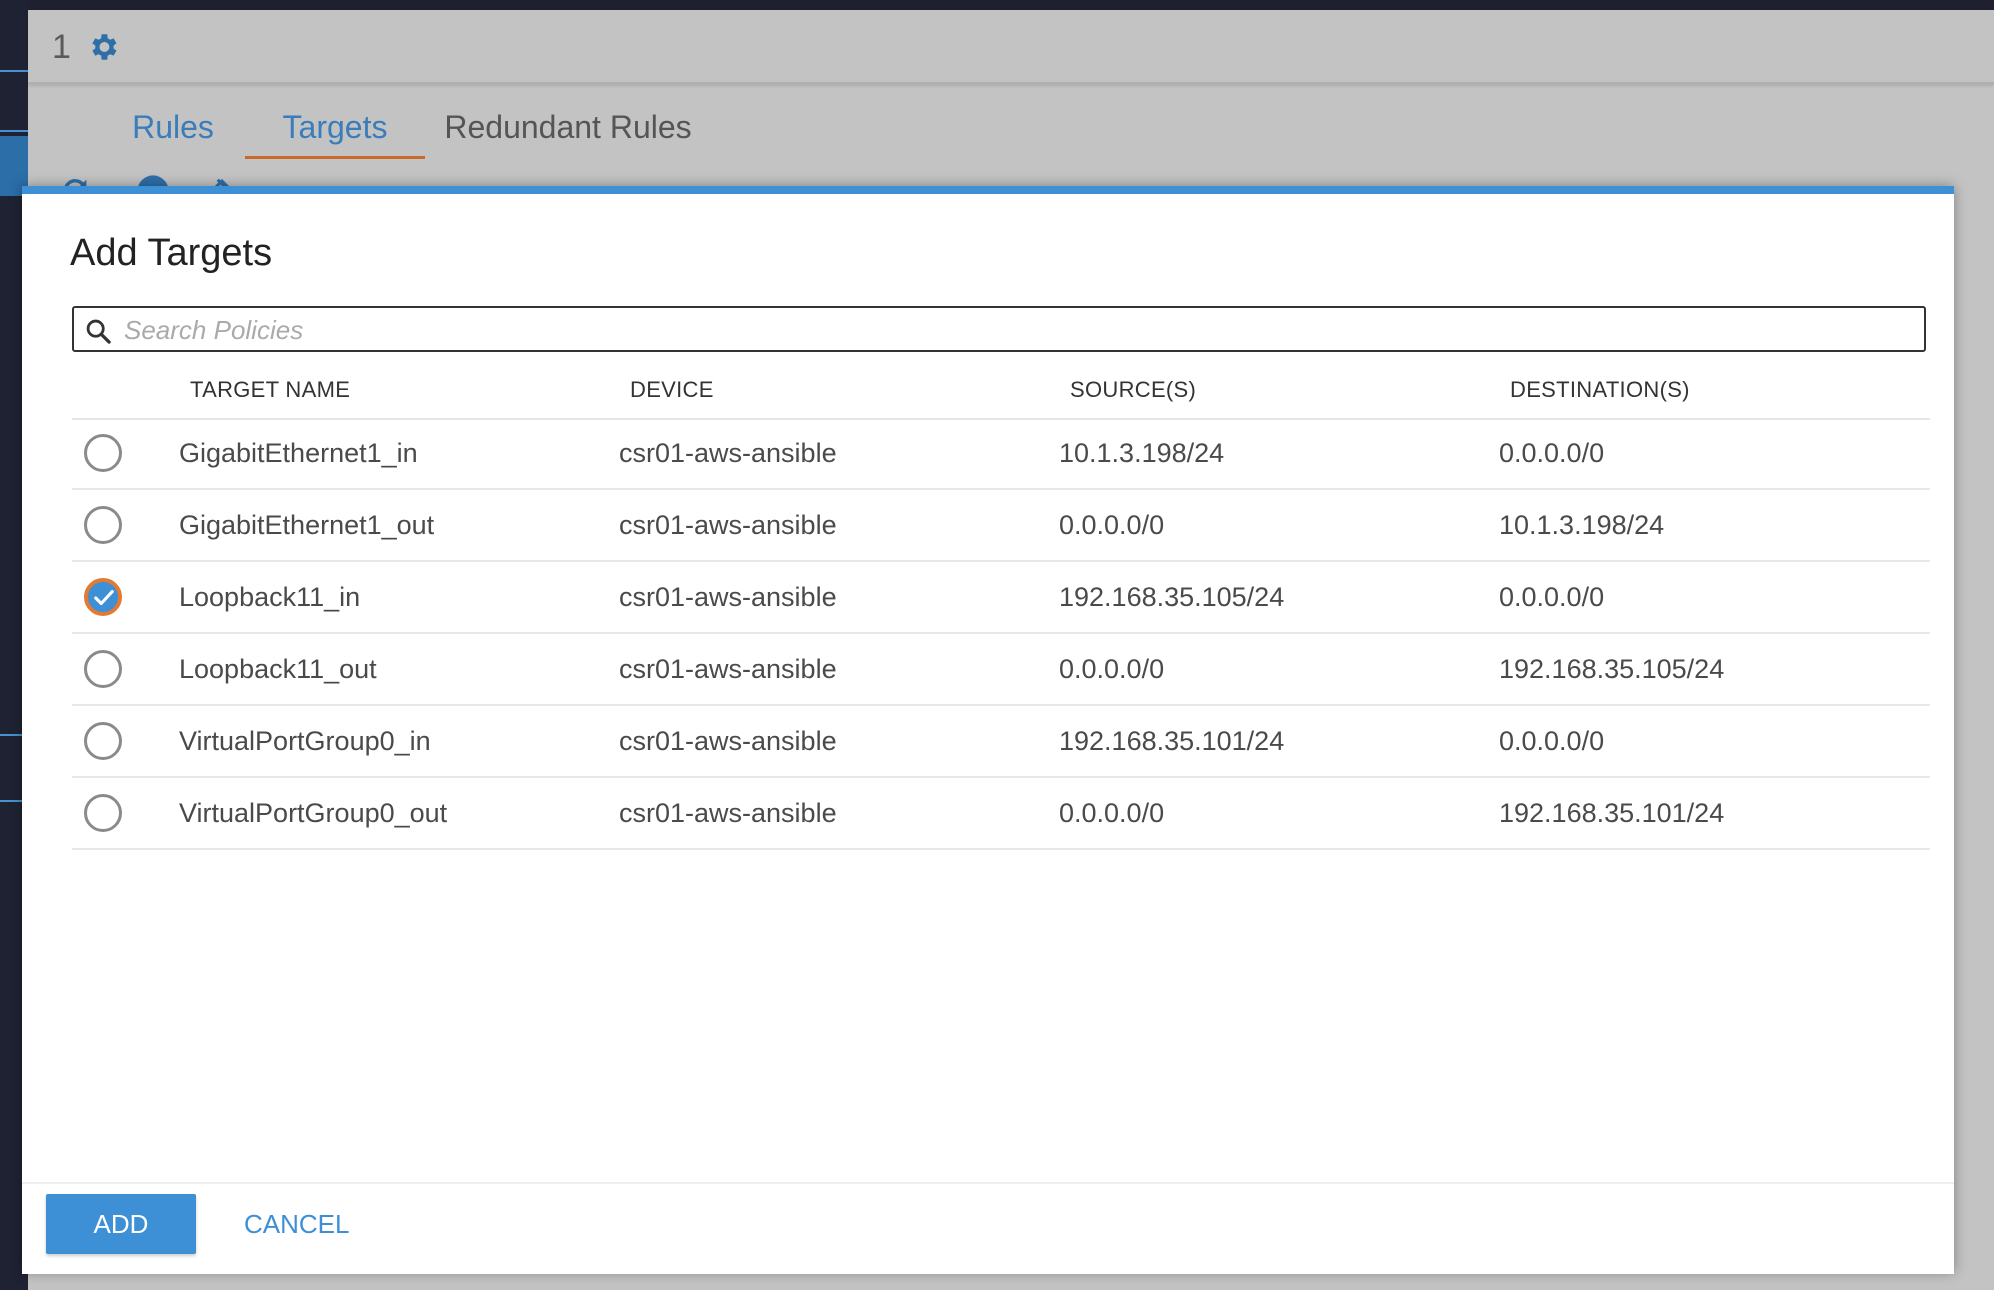 The width and height of the screenshot is (1994, 1290). I want to click on target-name-cell: GigabitEthernet1_out, so click(307, 525).